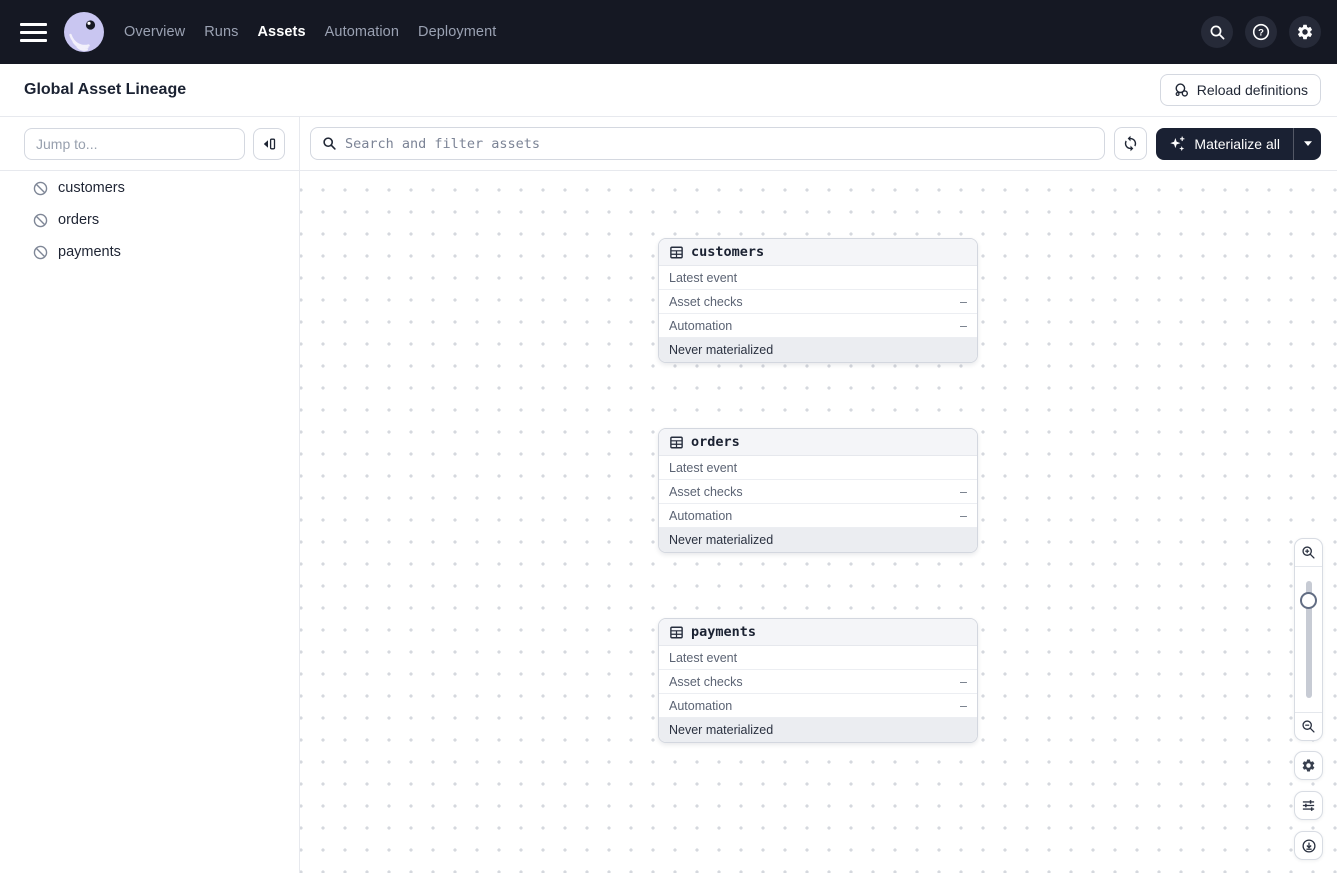 This screenshot has width=1337, height=873. Describe the element at coordinates (1177, 144) in the screenshot. I see `sparkle-icon` at that location.